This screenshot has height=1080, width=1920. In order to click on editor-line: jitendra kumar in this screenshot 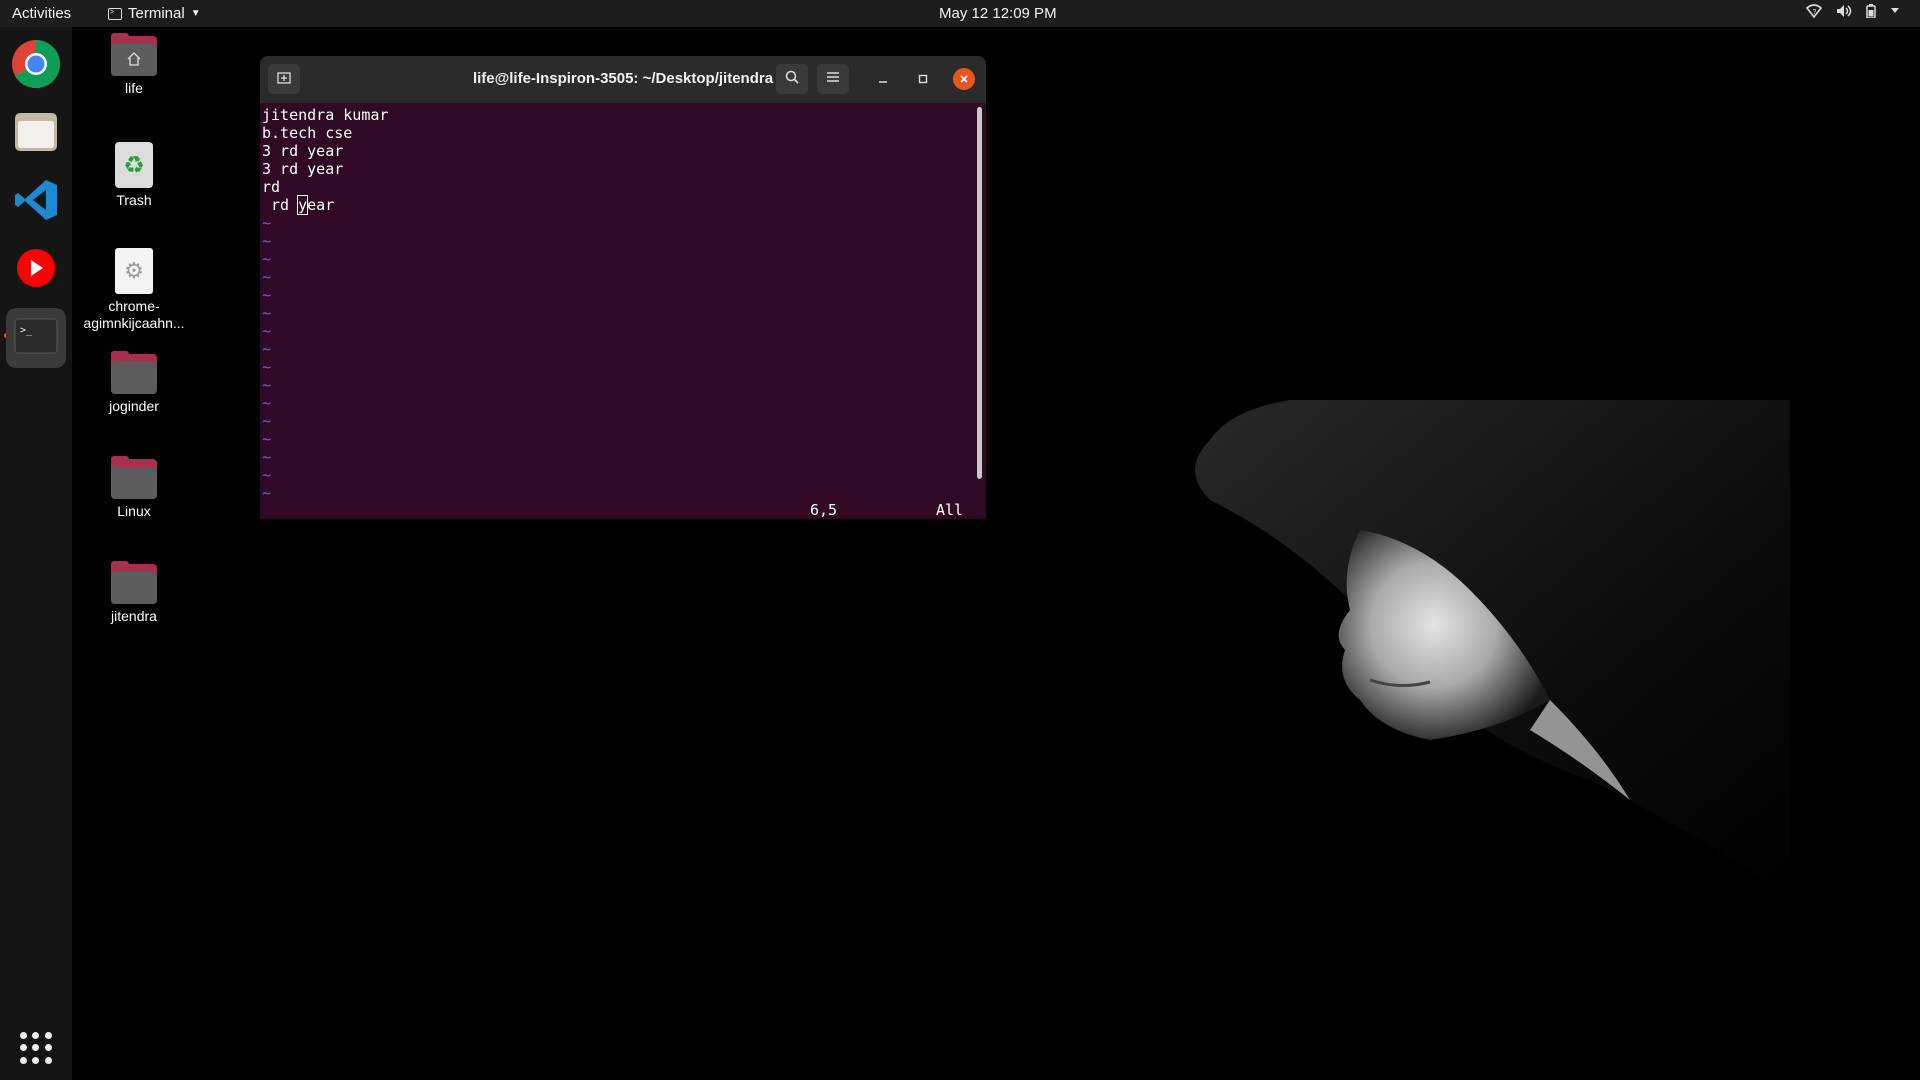, I will do `click(325, 115)`.